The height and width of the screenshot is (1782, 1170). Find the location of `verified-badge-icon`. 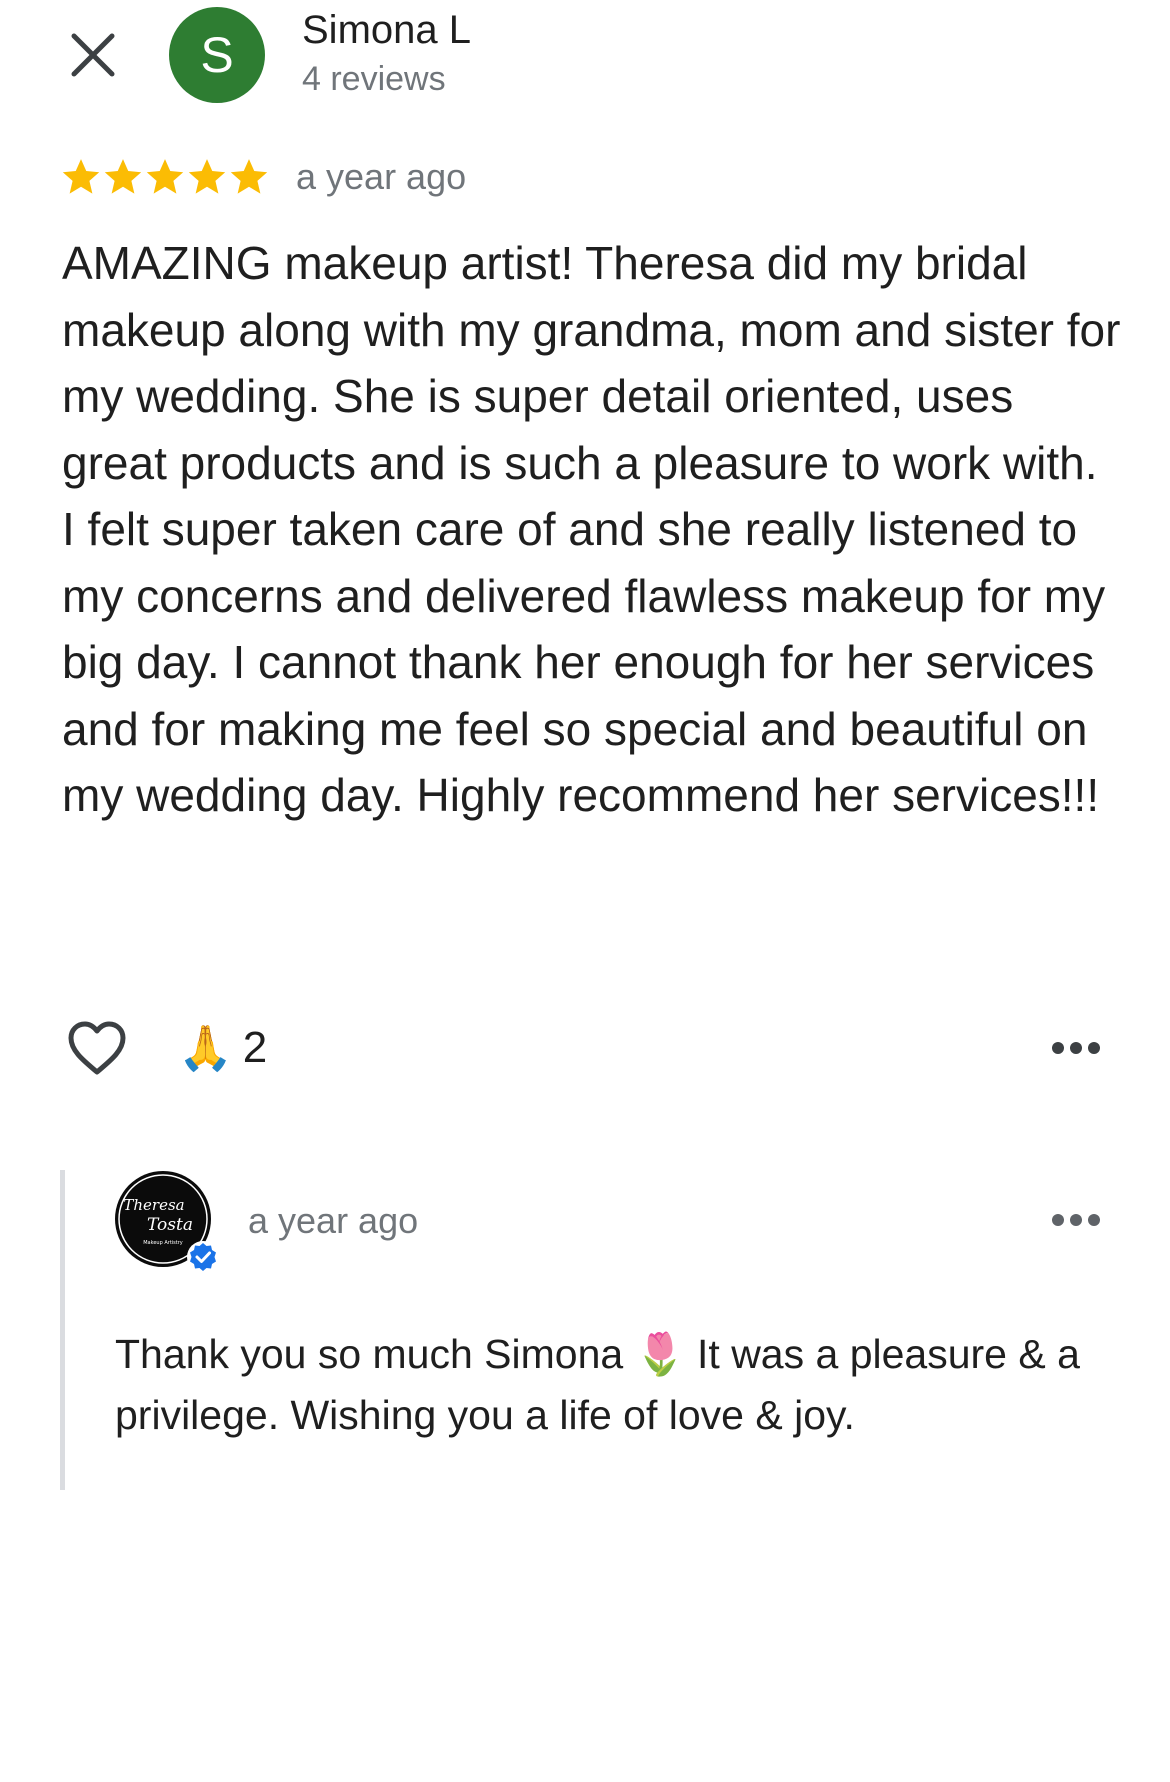

verified-badge-icon is located at coordinates (203, 1257).